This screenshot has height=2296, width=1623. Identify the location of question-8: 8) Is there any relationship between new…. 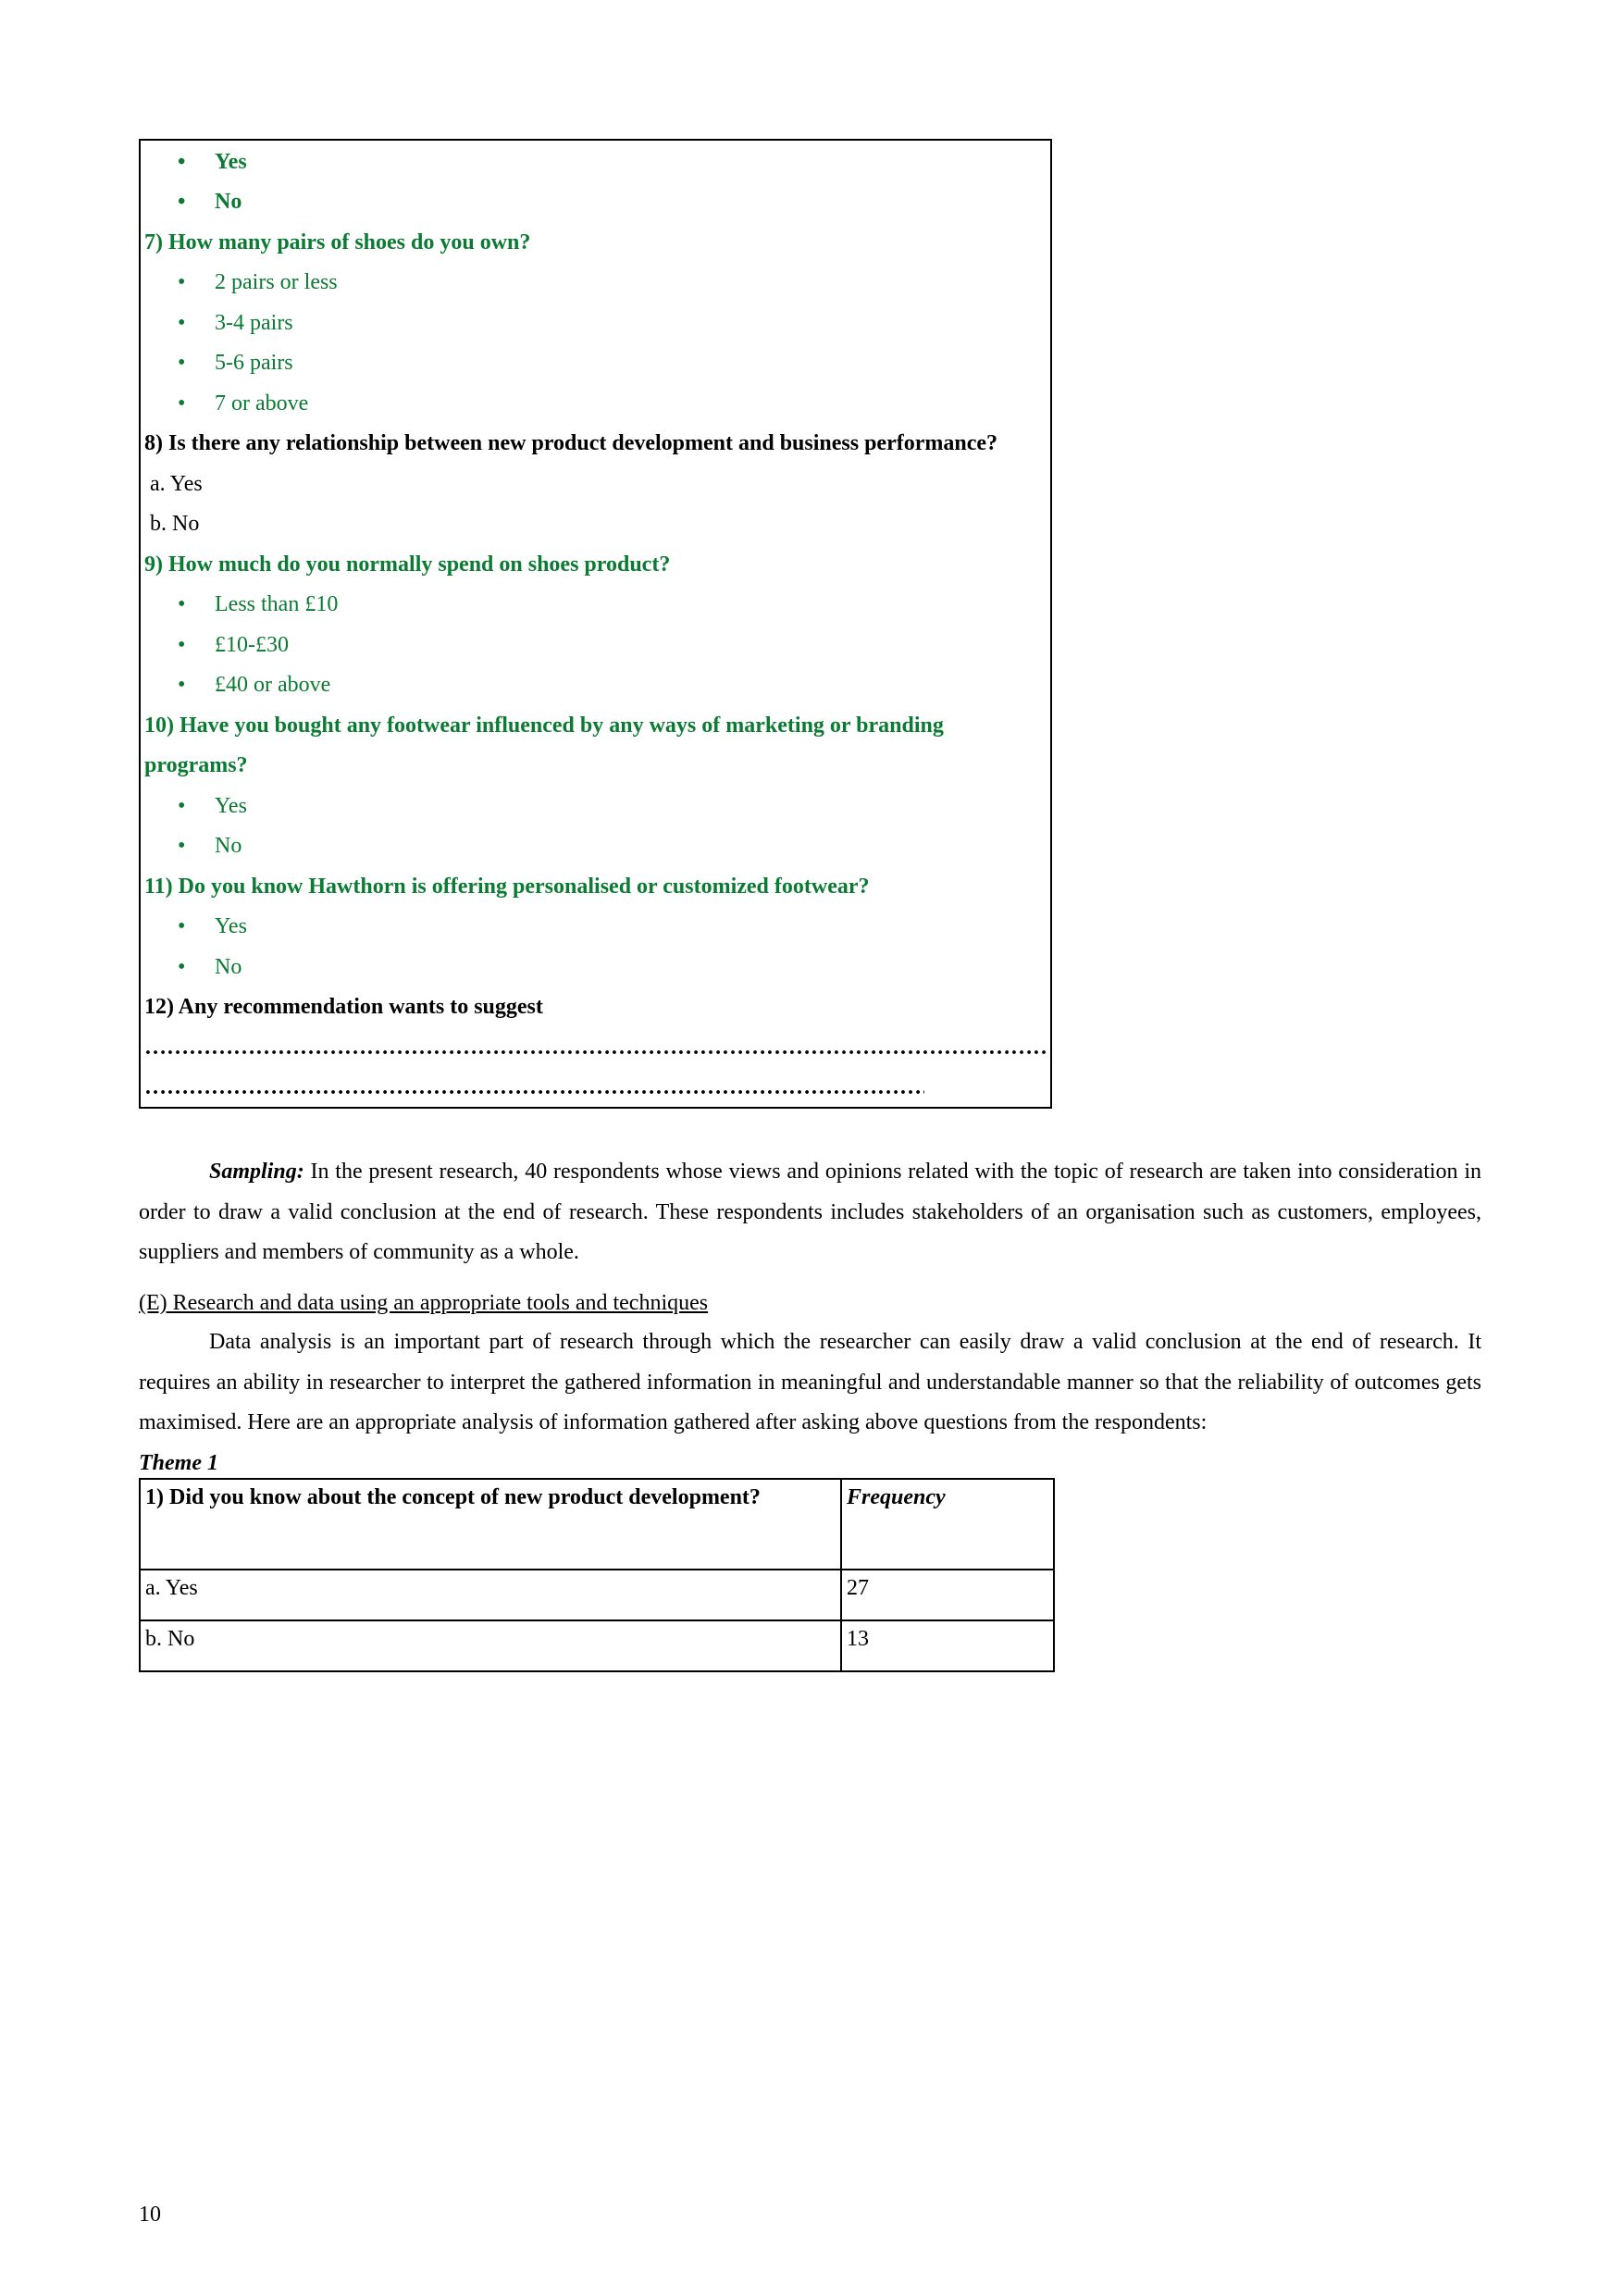
(571, 443).